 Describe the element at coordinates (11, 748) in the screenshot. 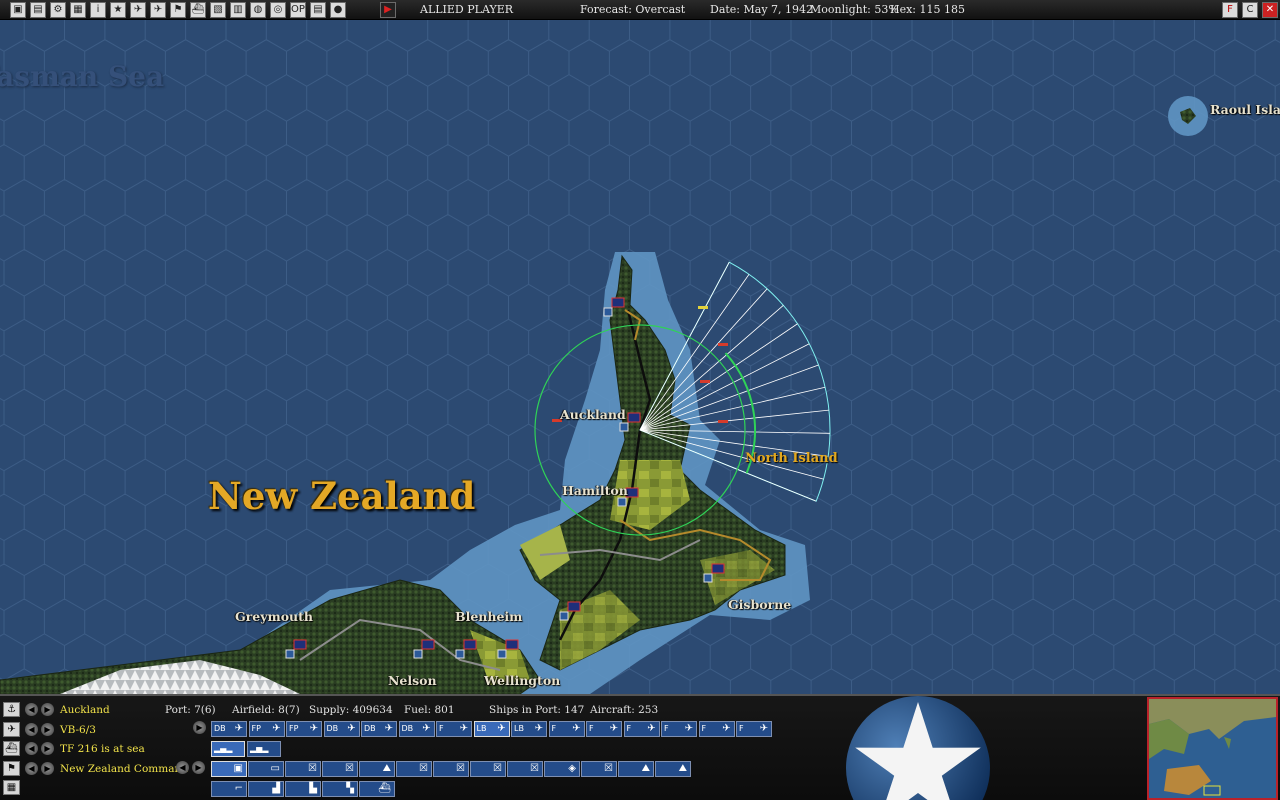

I see `taskforce-icon: ⛴` at that location.